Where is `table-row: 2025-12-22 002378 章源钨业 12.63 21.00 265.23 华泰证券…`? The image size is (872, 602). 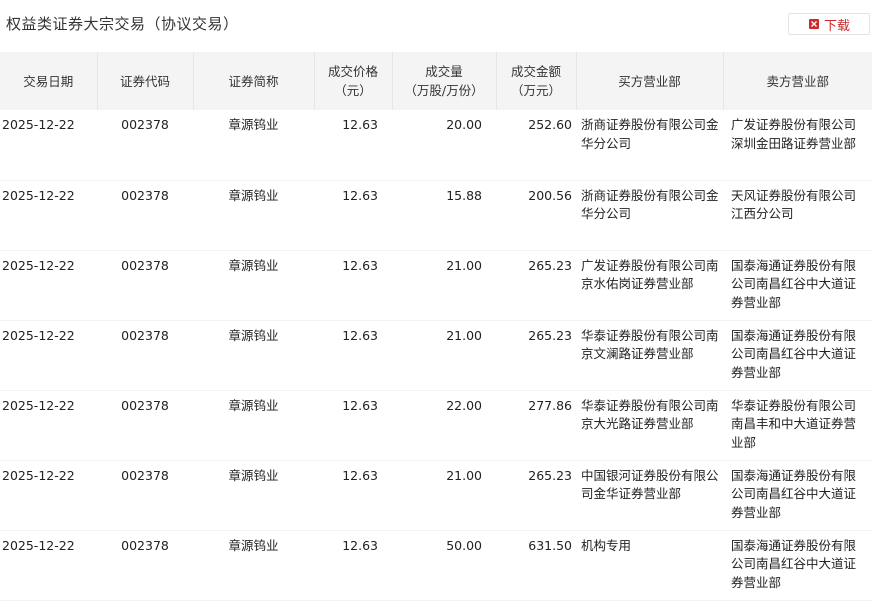
table-row: 2025-12-22 002378 章源钨业 12.63 21.00 265.23 华泰证券… is located at coordinates (436, 355).